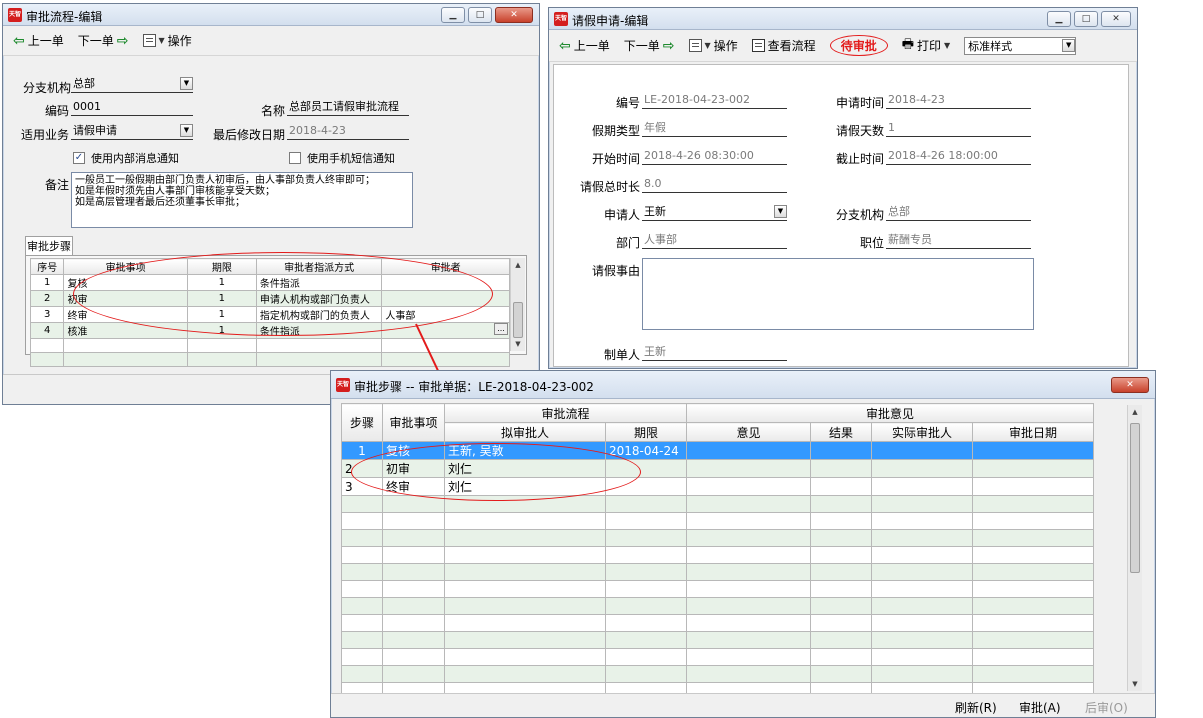  What do you see at coordinates (132, 84) in the screenshot?
I see `branch-combo: 总部 ▼` at bounding box center [132, 84].